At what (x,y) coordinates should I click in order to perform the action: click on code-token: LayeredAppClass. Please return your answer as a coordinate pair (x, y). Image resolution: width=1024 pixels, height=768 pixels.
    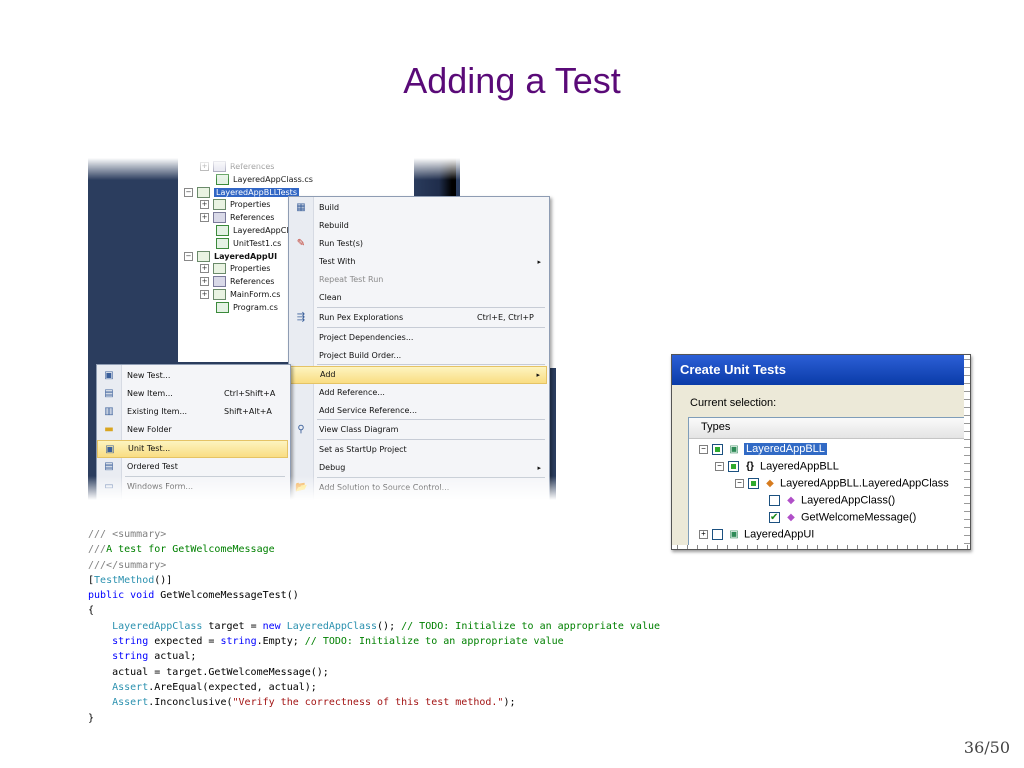
    Looking at the image, I should click on (157, 626).